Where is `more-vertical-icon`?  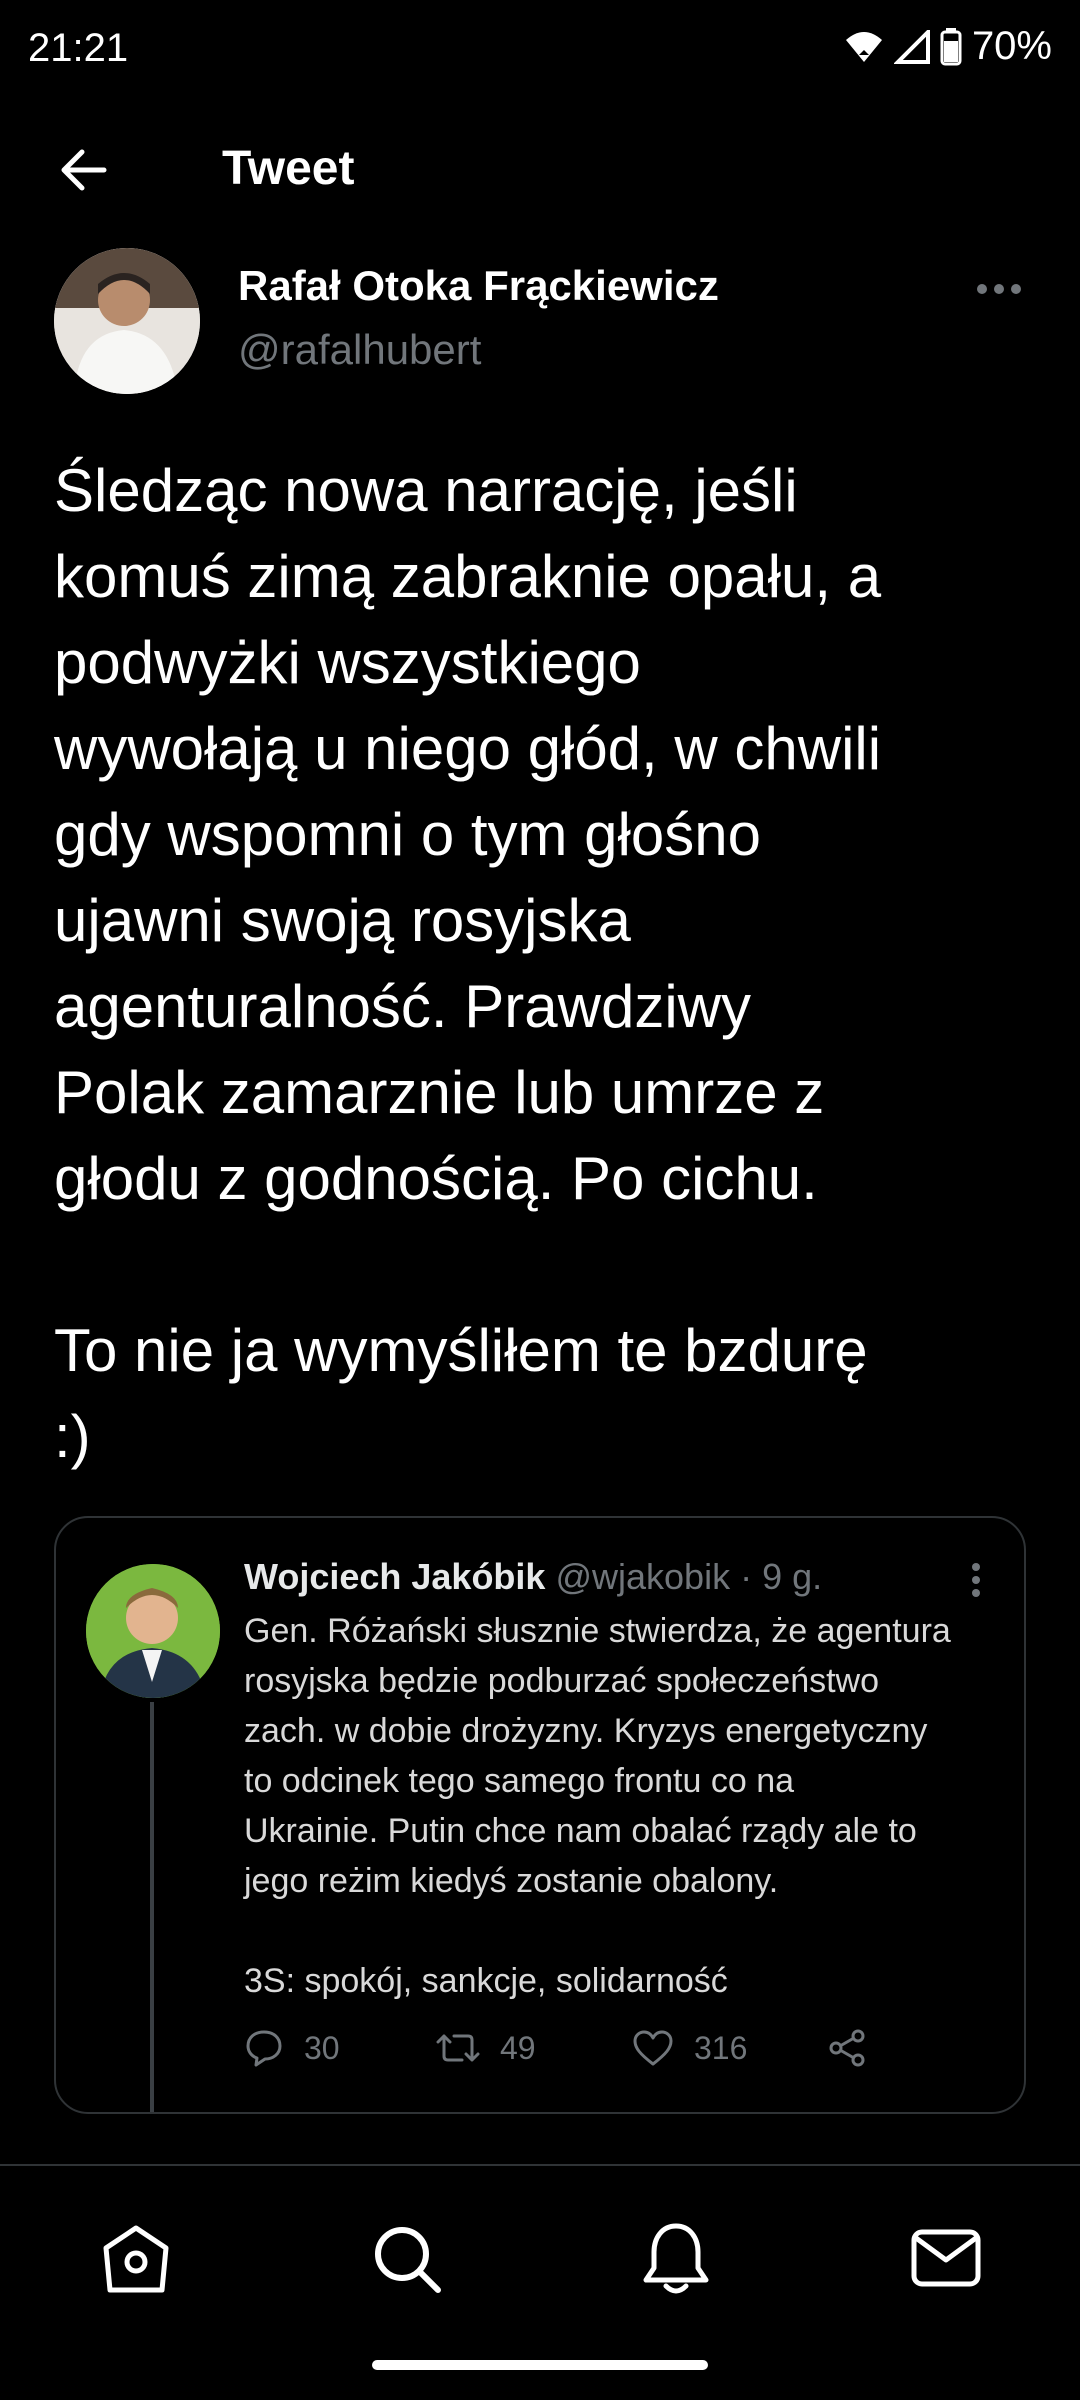 more-vertical-icon is located at coordinates (976, 1580).